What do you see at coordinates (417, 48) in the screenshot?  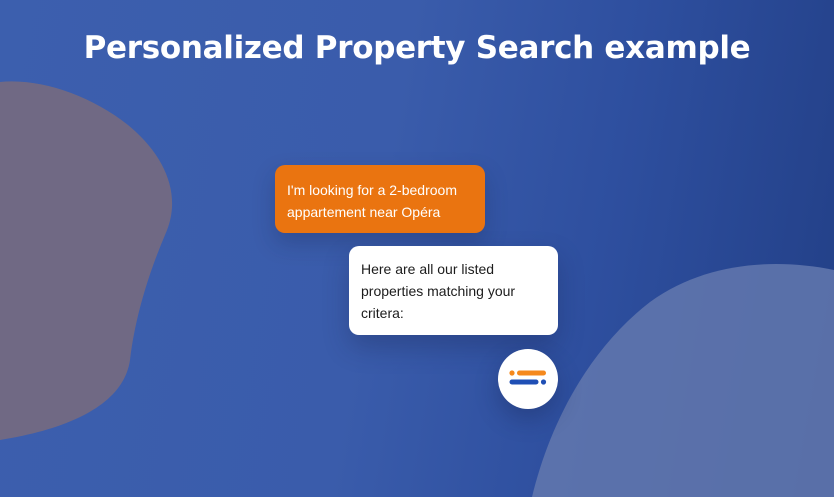 I see `page-title: Personalized Property Search example` at bounding box center [417, 48].